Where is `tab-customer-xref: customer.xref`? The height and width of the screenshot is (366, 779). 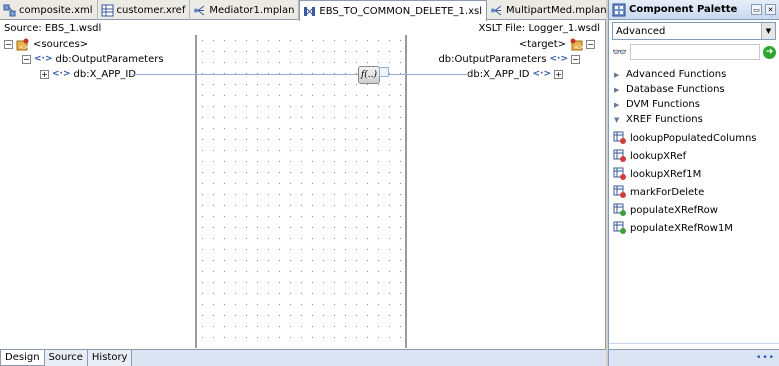 tab-customer-xref: customer.xref is located at coordinates (144, 10).